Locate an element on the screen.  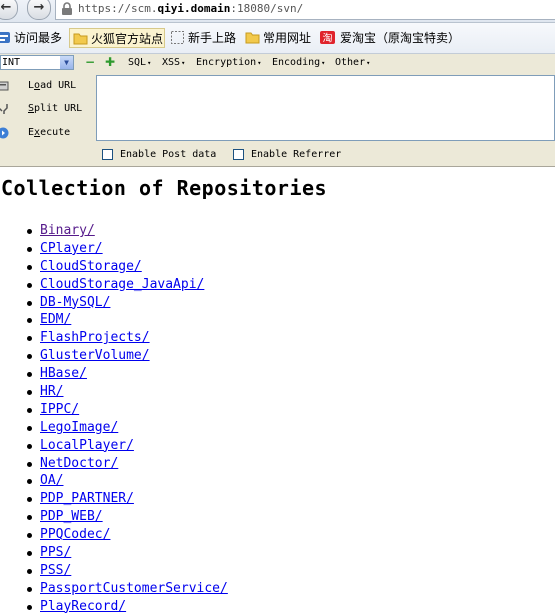
label-text: ad URL is located at coordinates (58, 85).